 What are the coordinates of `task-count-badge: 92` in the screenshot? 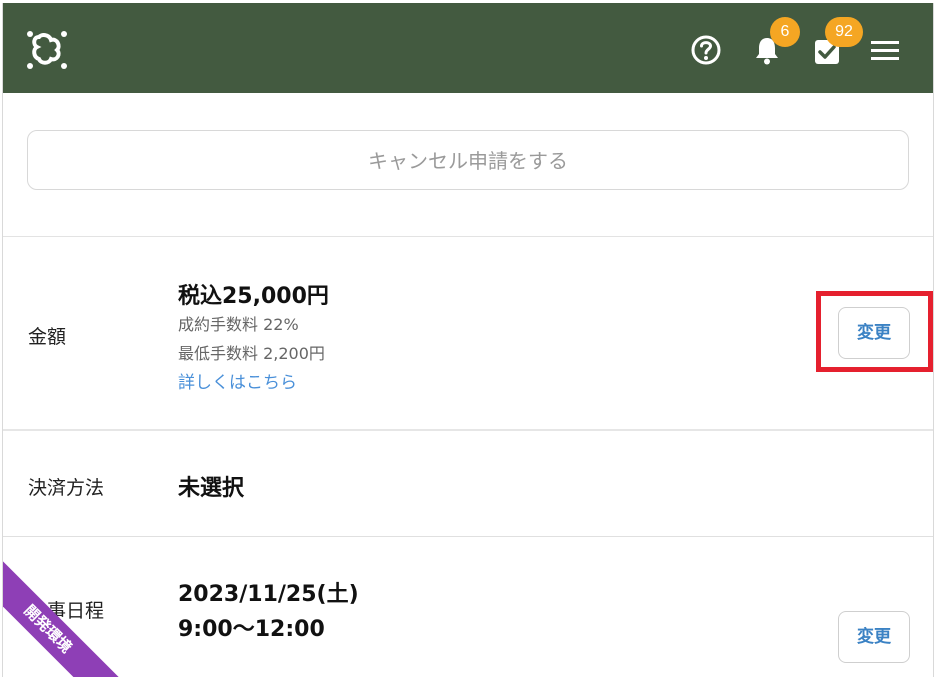 It's located at (844, 32).